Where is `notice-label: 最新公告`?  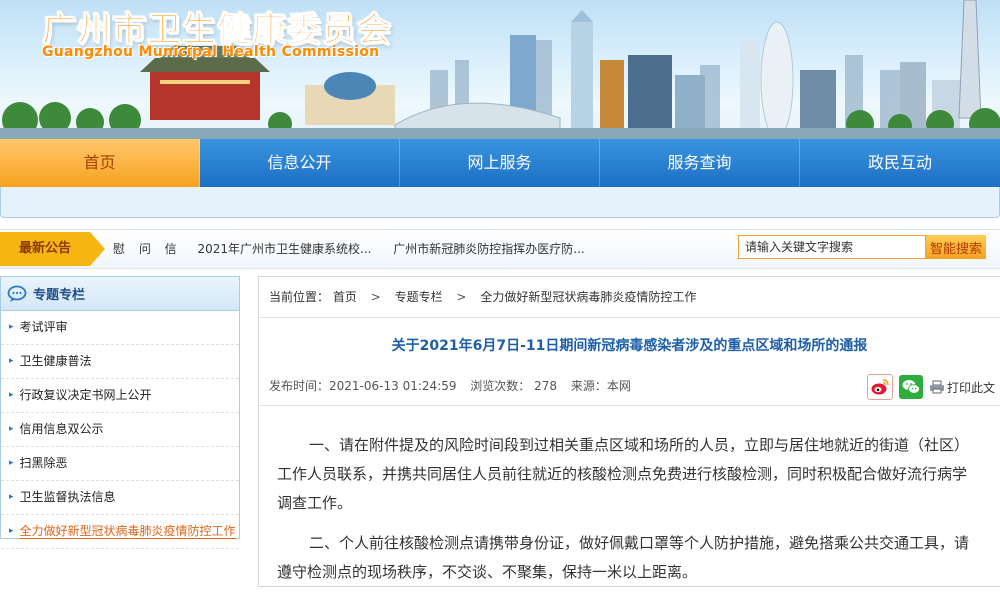
notice-label: 最新公告 is located at coordinates (52, 249).